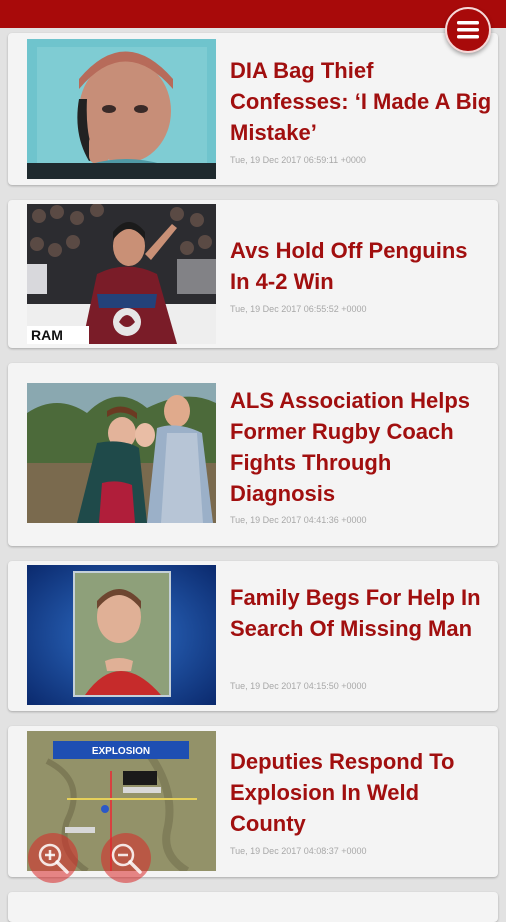  What do you see at coordinates (121, 751) in the screenshot?
I see `explosion-map-label: EXPLOSION` at bounding box center [121, 751].